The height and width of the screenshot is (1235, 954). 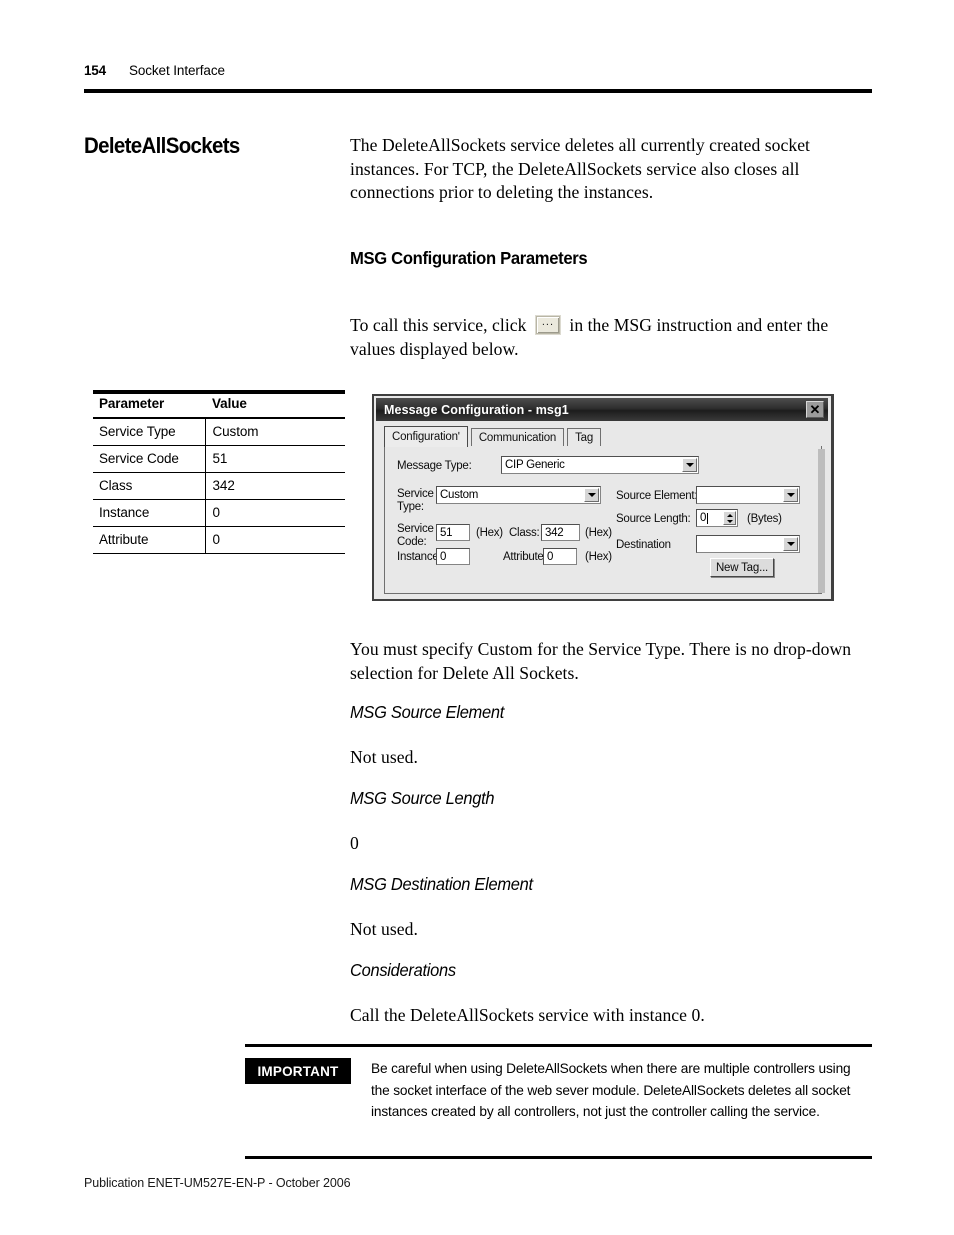 I want to click on table-row: Class 342, so click(x=219, y=486).